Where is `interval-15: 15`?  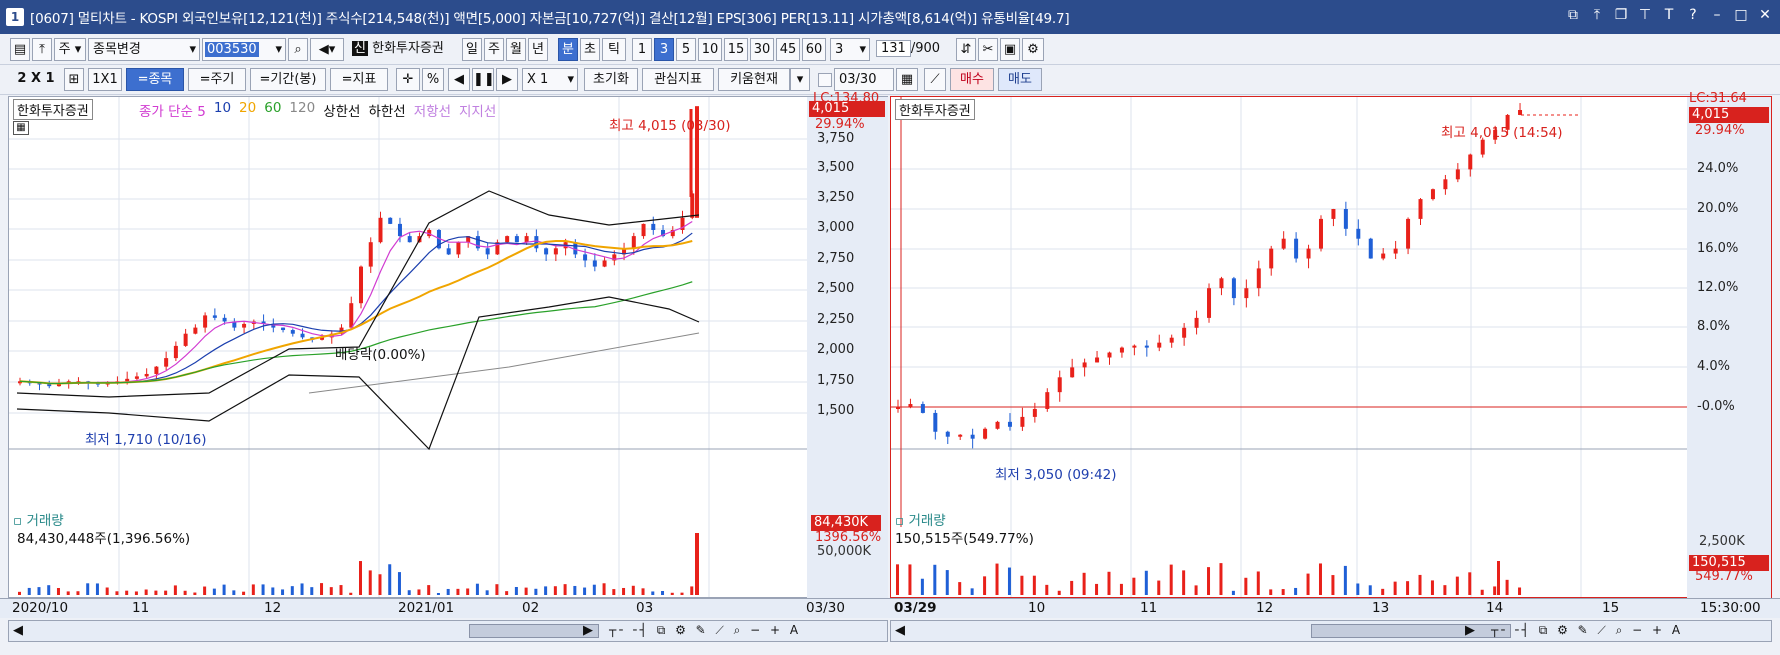 interval-15: 15 is located at coordinates (736, 49).